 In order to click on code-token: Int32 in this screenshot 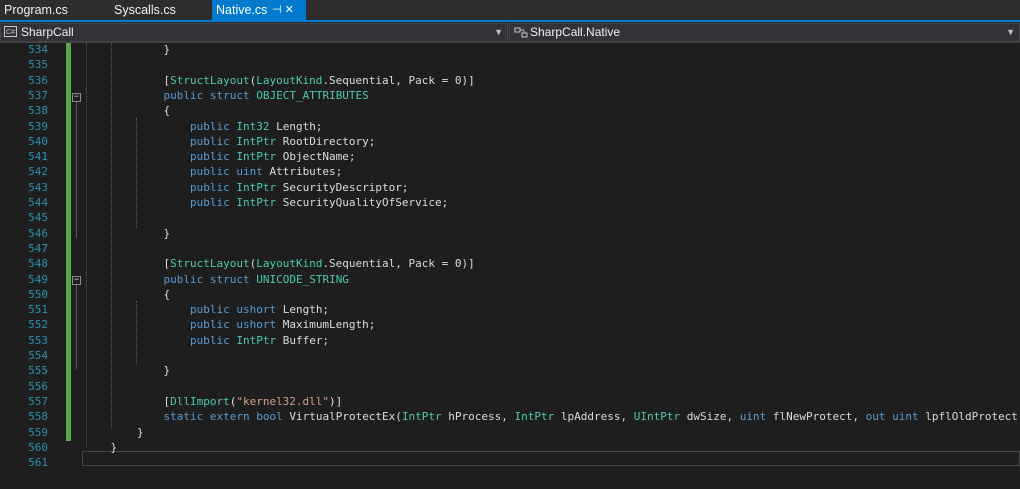, I will do `click(253, 126)`.